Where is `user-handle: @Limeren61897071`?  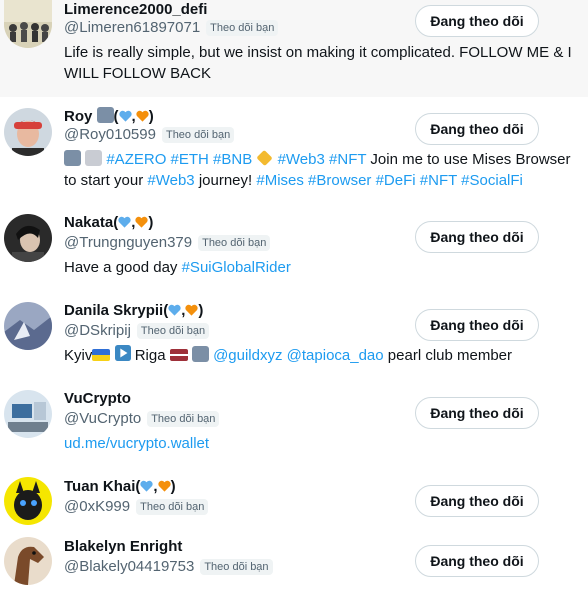
user-handle: @Limeren61897071 is located at coordinates (132, 28).